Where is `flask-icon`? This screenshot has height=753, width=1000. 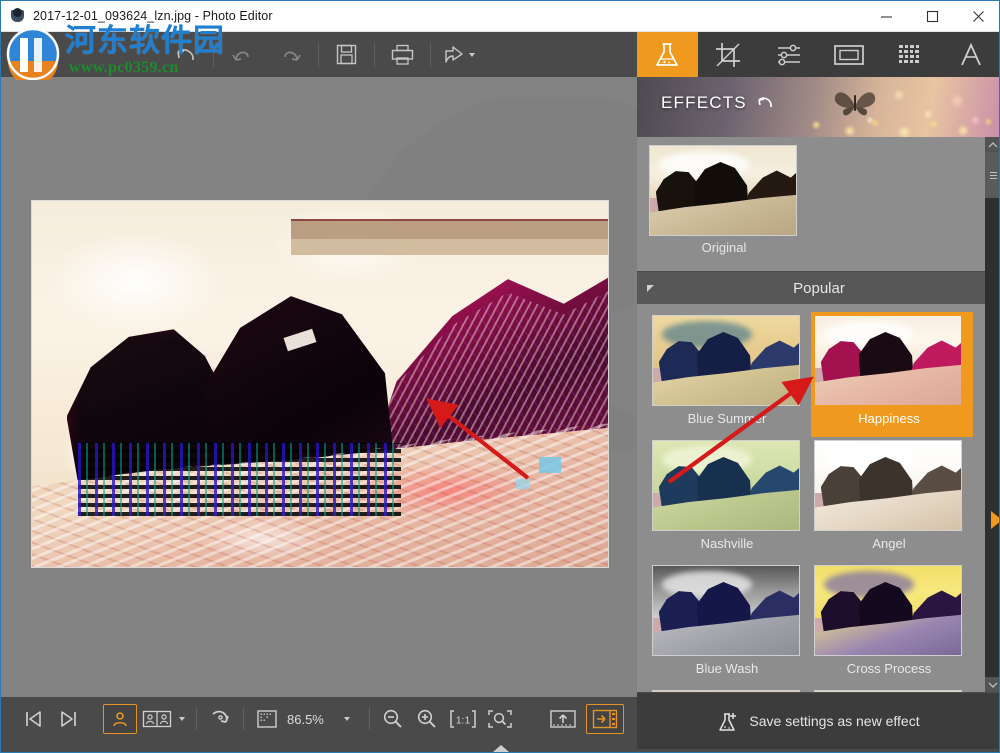 flask-icon is located at coordinates (667, 54).